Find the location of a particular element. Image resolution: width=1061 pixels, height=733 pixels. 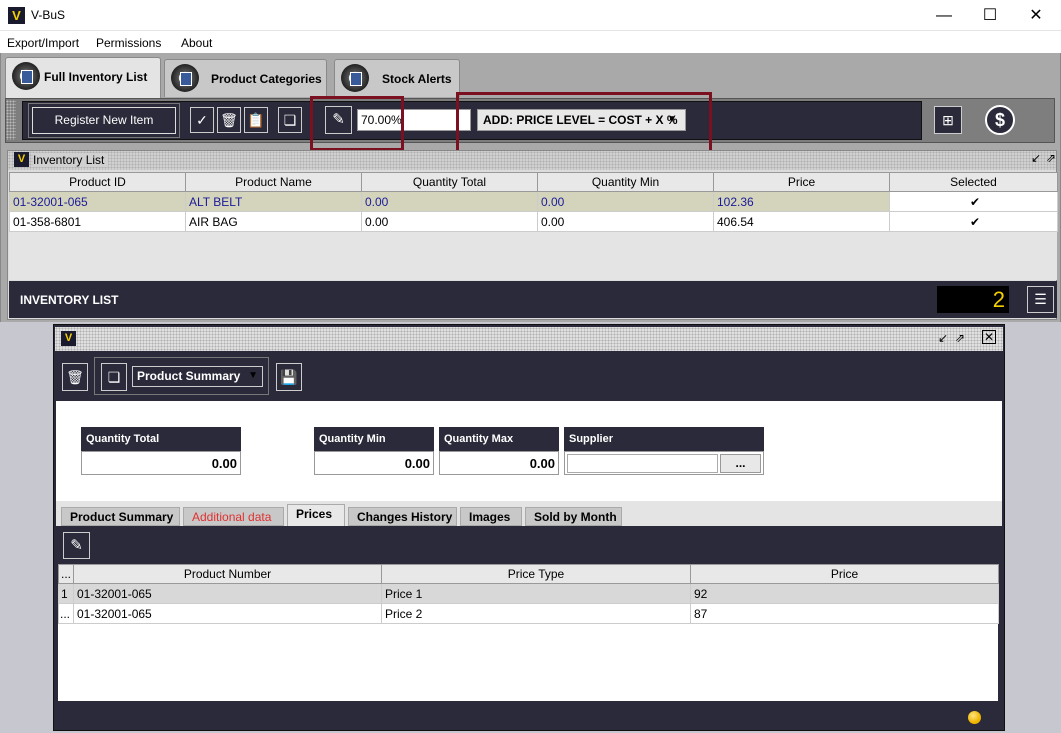

inventory-footer is located at coordinates (533, 299).